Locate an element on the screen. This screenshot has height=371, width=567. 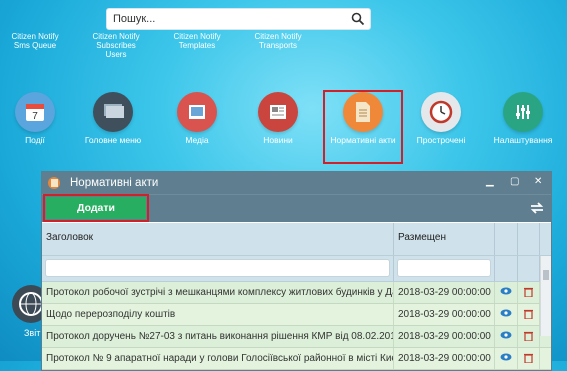
filter-row is located at coordinates (296, 269).